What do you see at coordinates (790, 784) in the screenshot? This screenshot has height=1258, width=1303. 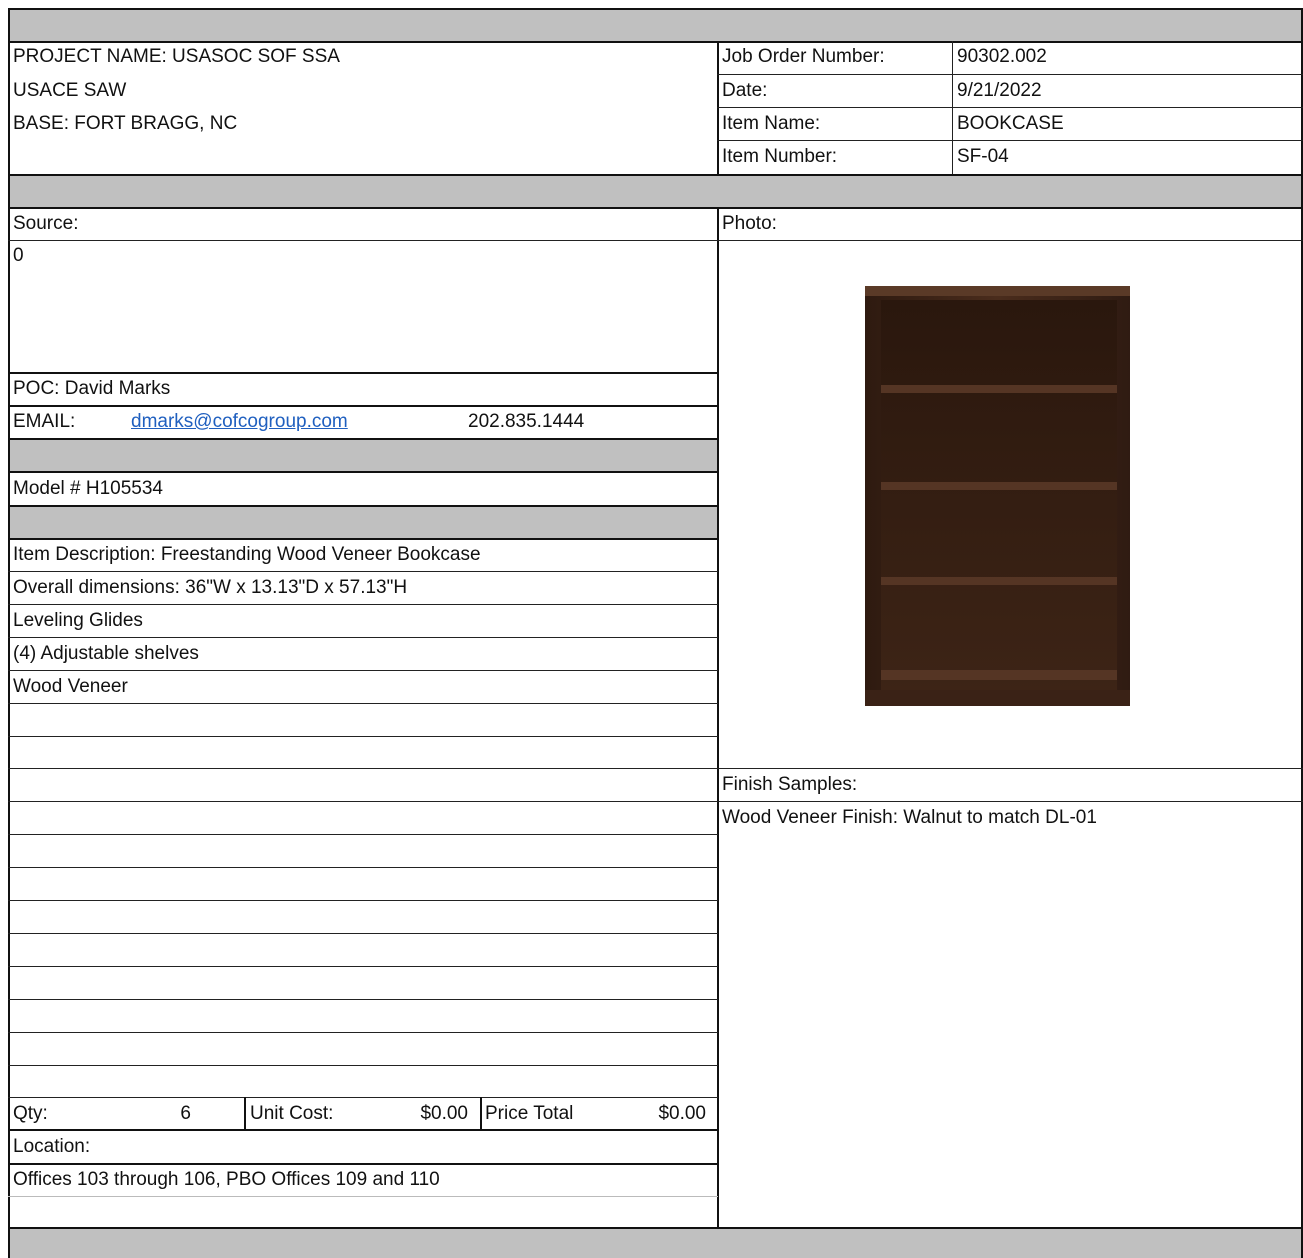 I see `finish-samples-label: Finish Samples:` at bounding box center [790, 784].